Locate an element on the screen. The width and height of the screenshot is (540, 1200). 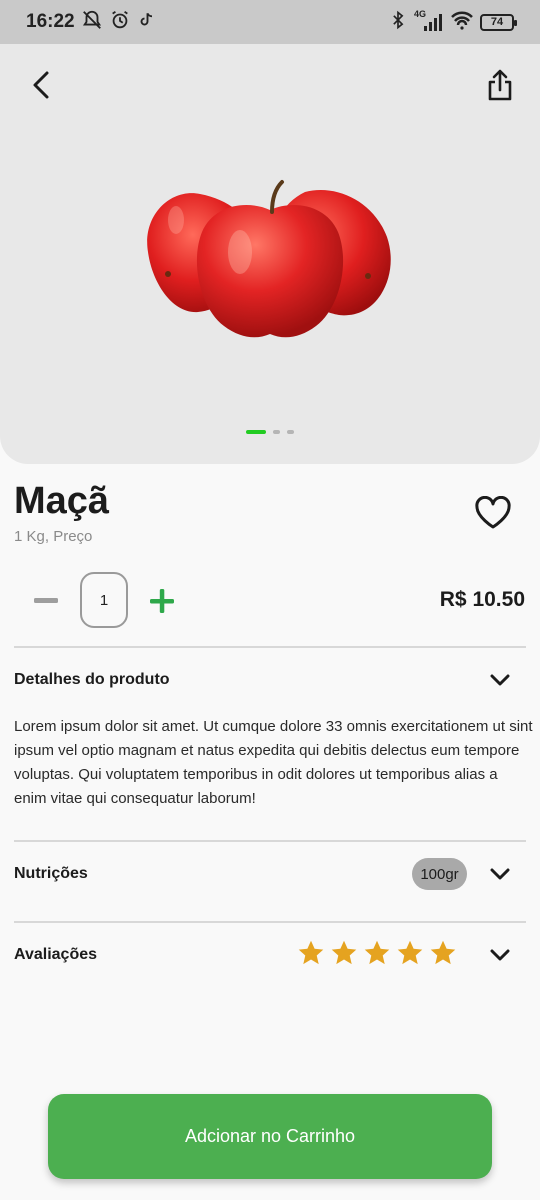
minus-icon is located at coordinates (46, 600).